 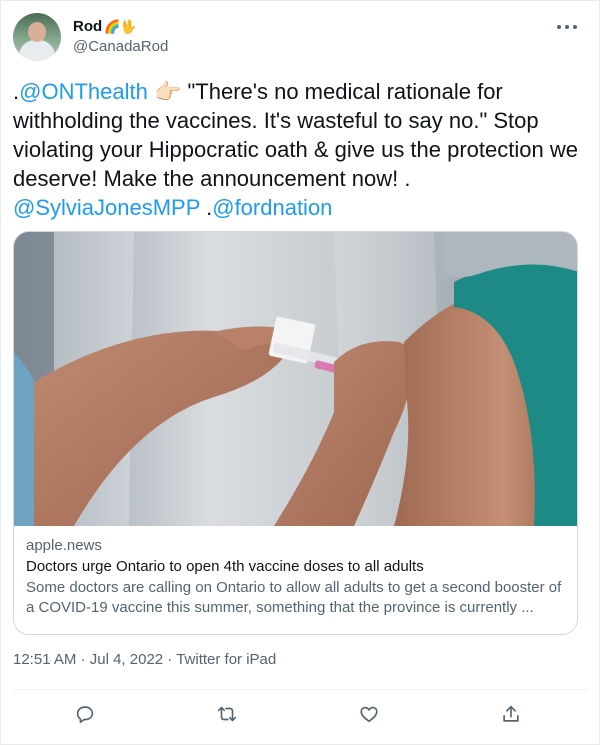 I want to click on mention-sylviajonesmpp: @SylviaJonesMPP, so click(x=106, y=207).